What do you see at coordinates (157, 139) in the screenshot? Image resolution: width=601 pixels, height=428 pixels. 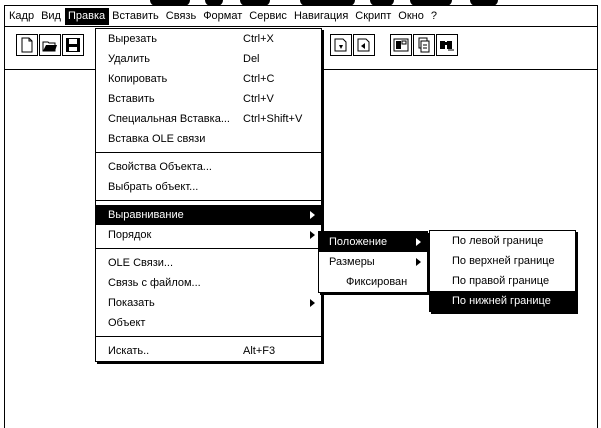 I see `menu-item-label: Вставка OLE связи` at bounding box center [157, 139].